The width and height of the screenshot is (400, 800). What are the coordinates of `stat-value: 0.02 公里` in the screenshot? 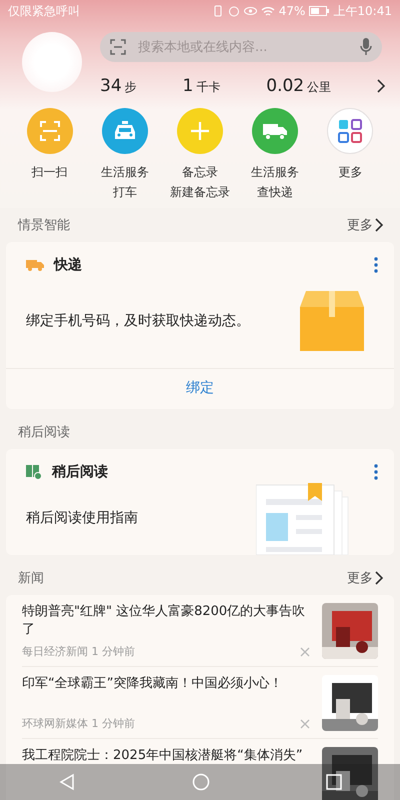 It's located at (299, 86).